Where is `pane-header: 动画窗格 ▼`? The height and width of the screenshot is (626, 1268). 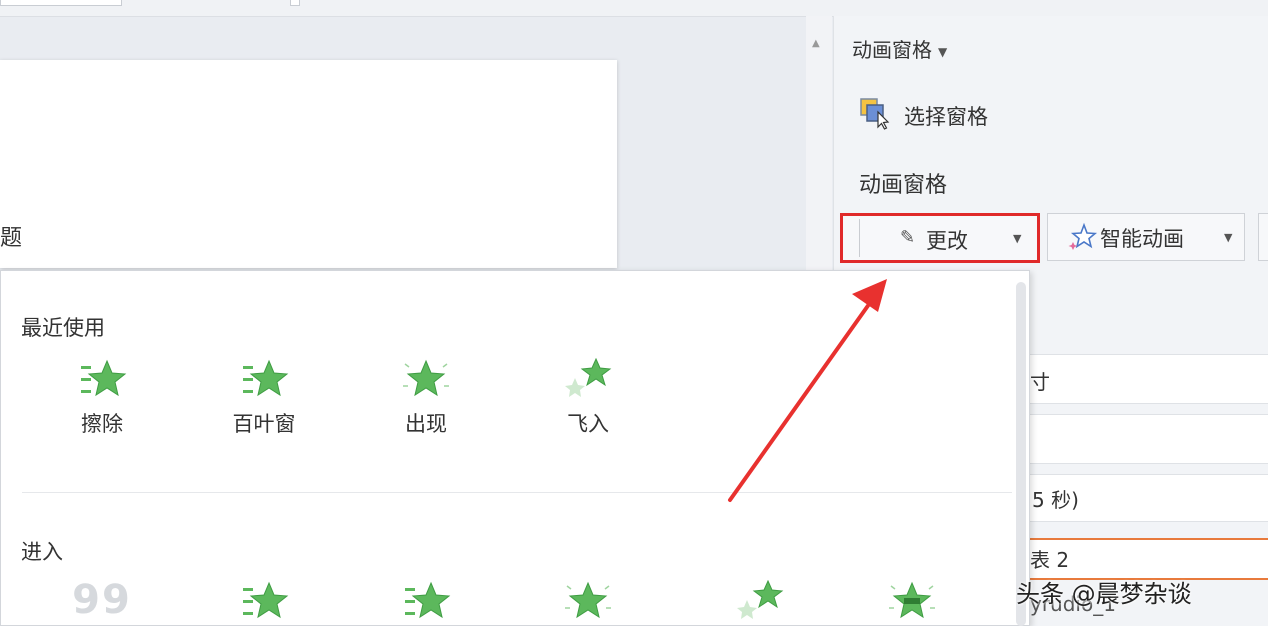
pane-header: 动画窗格 ▼ is located at coordinates (899, 48).